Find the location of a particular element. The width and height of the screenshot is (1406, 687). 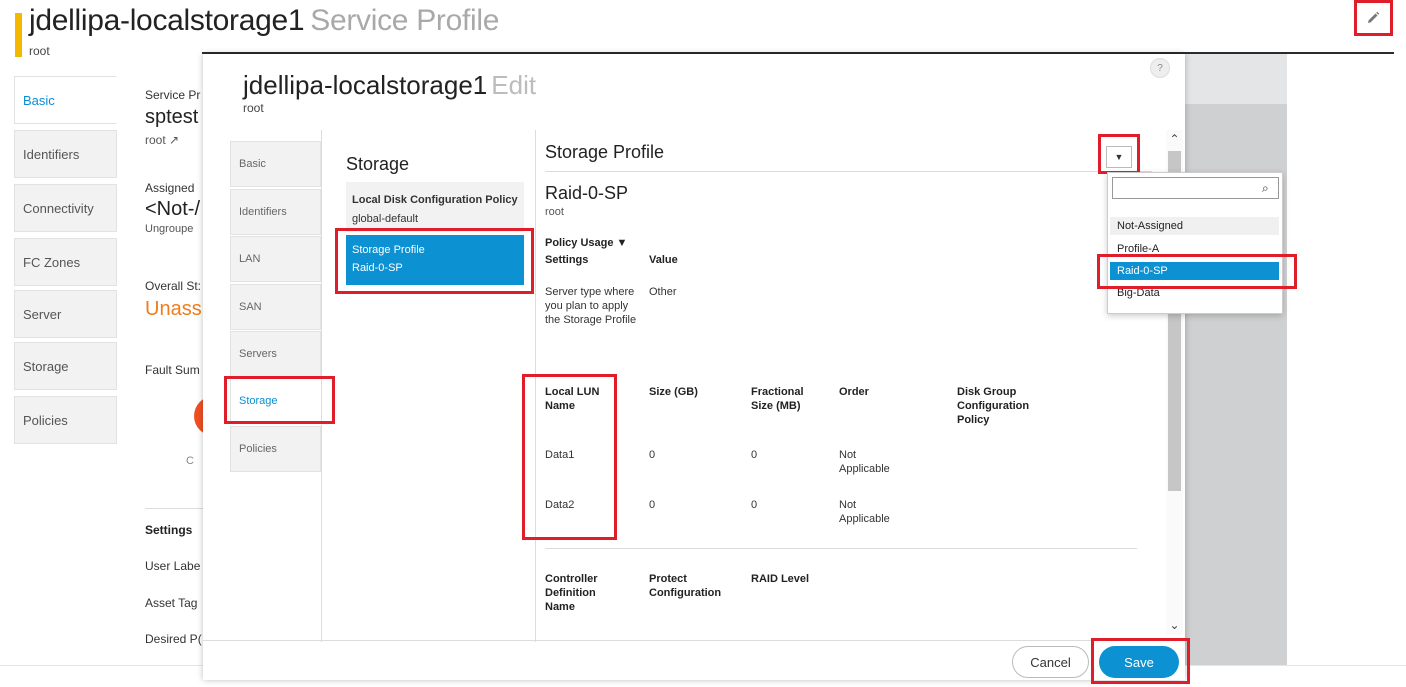

org-link: root ↗ is located at coordinates (174, 140).